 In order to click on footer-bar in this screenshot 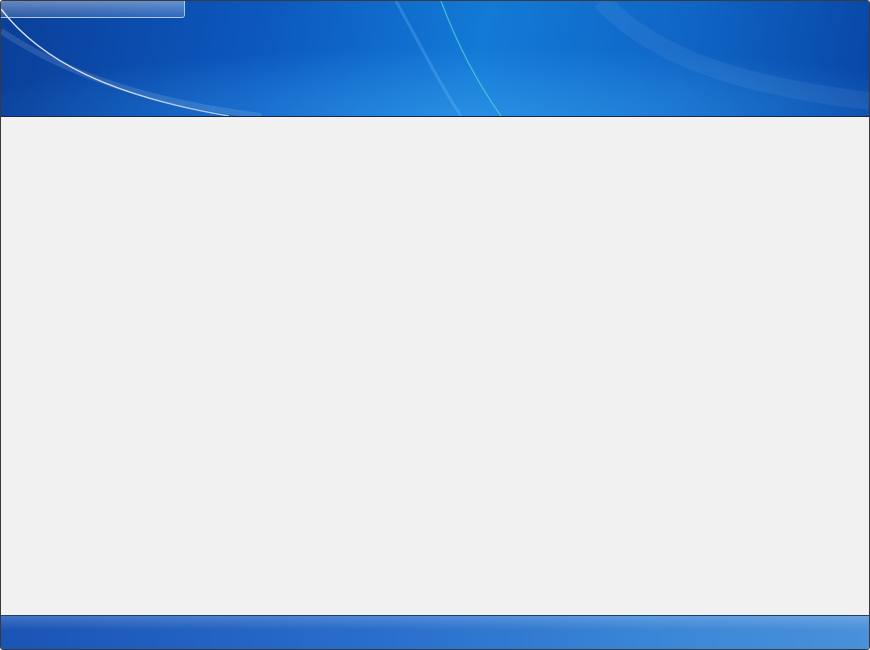, I will do `click(435, 632)`.